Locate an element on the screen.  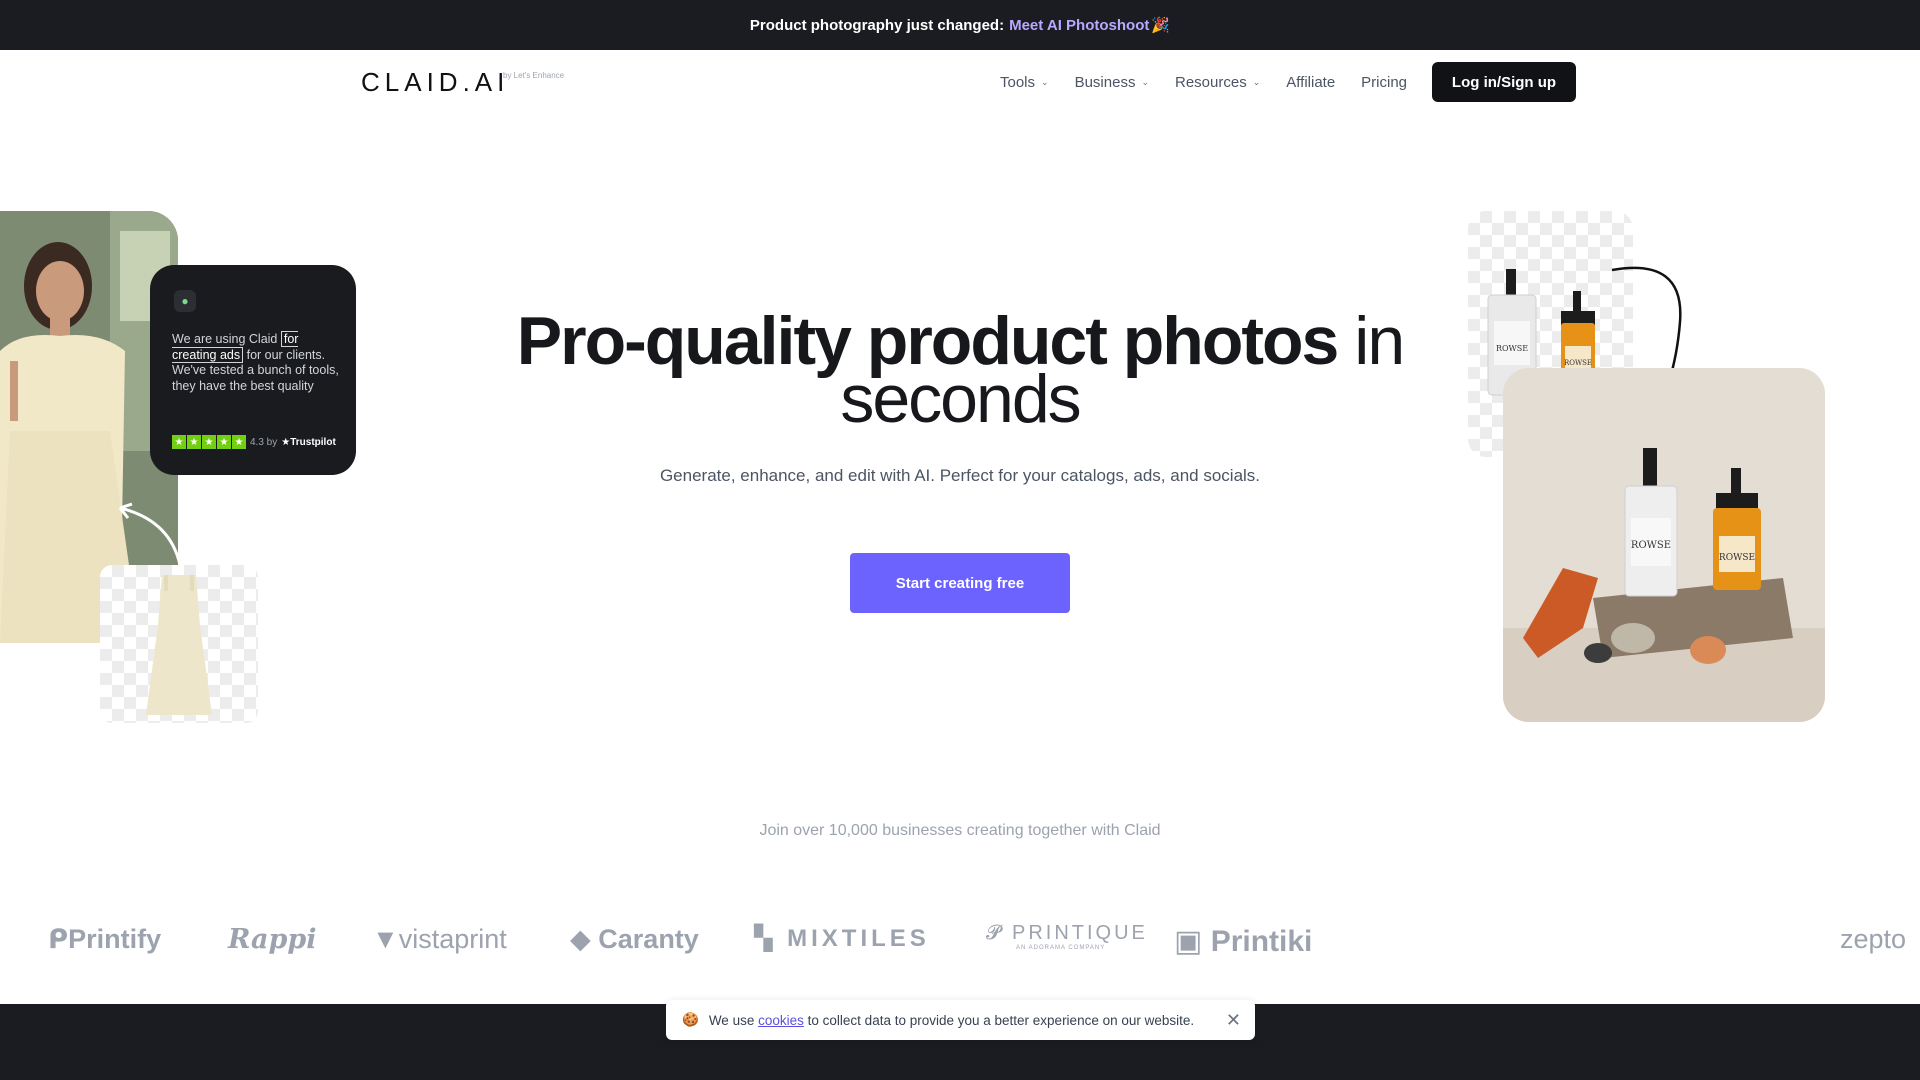
user-icon: ● is located at coordinates (185, 301).